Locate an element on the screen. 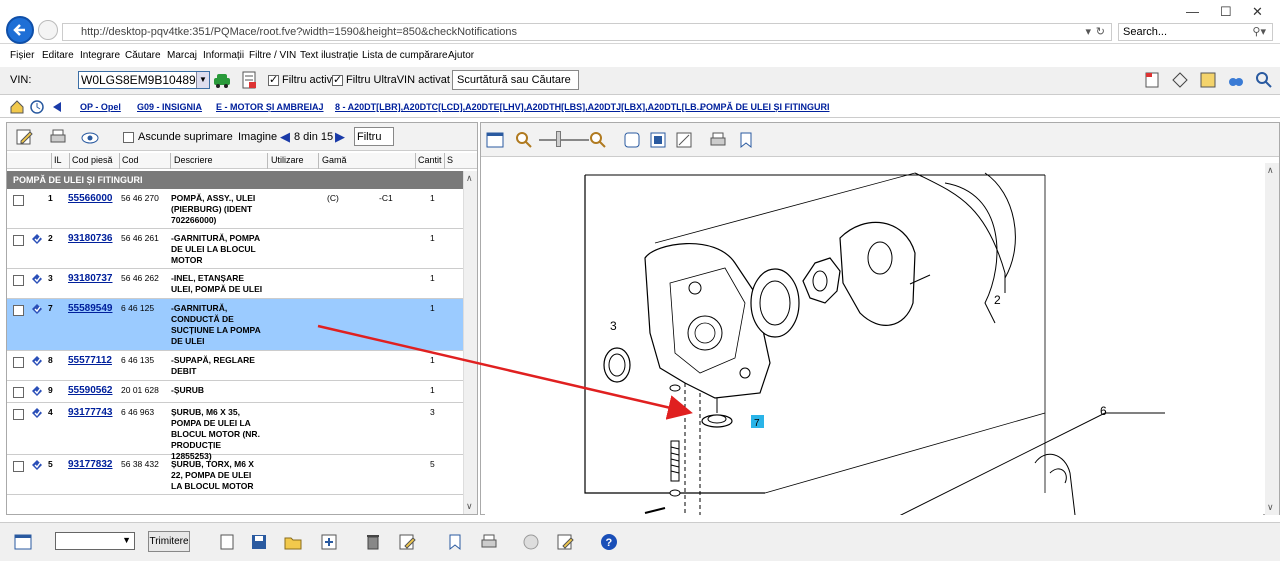 The width and height of the screenshot is (1280, 561). send-button: Trimitere is located at coordinates (169, 541).